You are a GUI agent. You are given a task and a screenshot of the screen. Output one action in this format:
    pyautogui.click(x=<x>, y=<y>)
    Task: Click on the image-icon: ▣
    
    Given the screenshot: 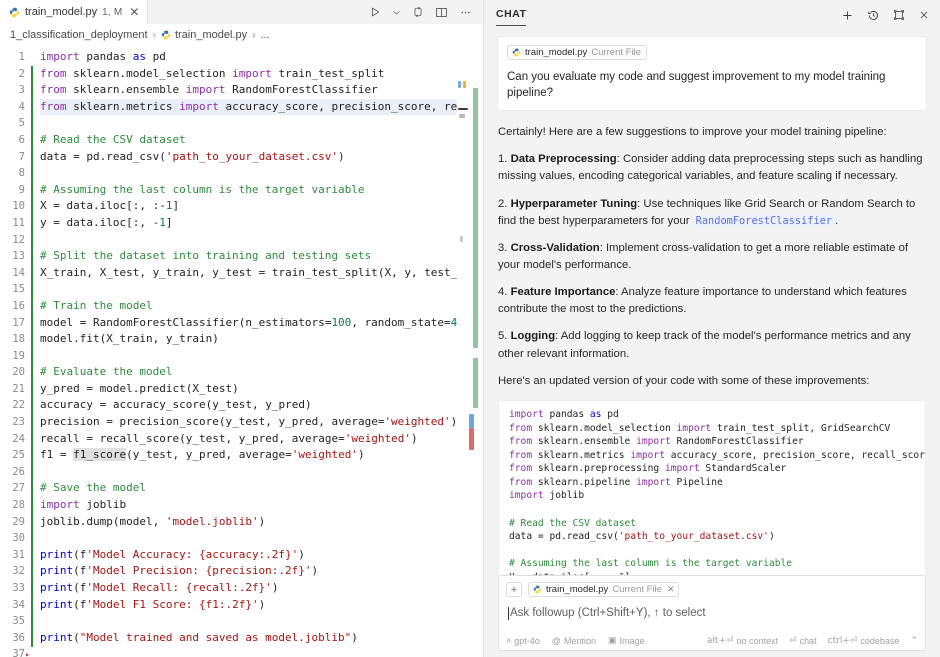 What is the action you would take?
    pyautogui.click(x=612, y=640)
    